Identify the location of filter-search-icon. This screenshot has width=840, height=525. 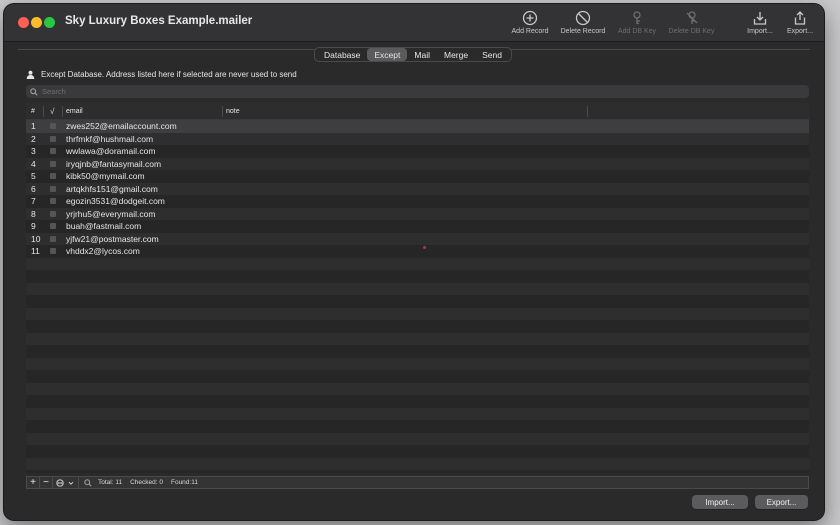
(88, 482).